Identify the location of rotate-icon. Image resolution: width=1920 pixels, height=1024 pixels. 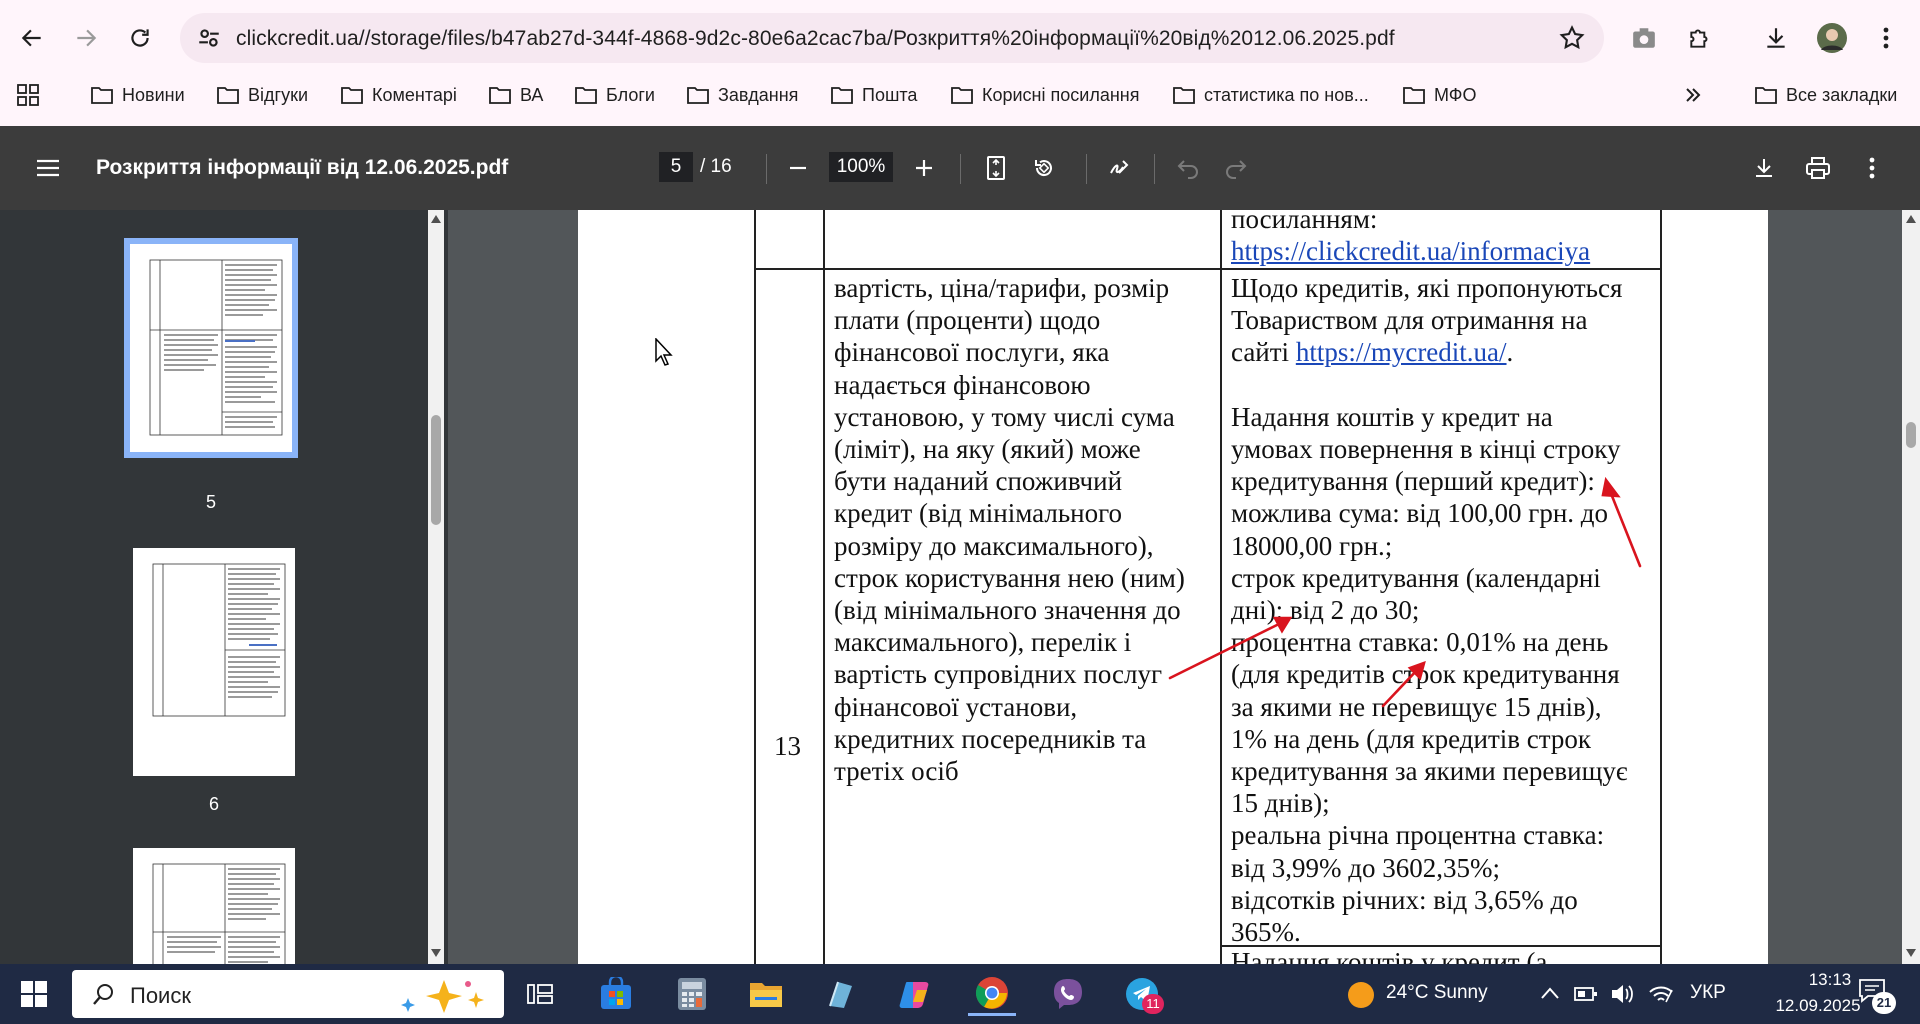
(1043, 168).